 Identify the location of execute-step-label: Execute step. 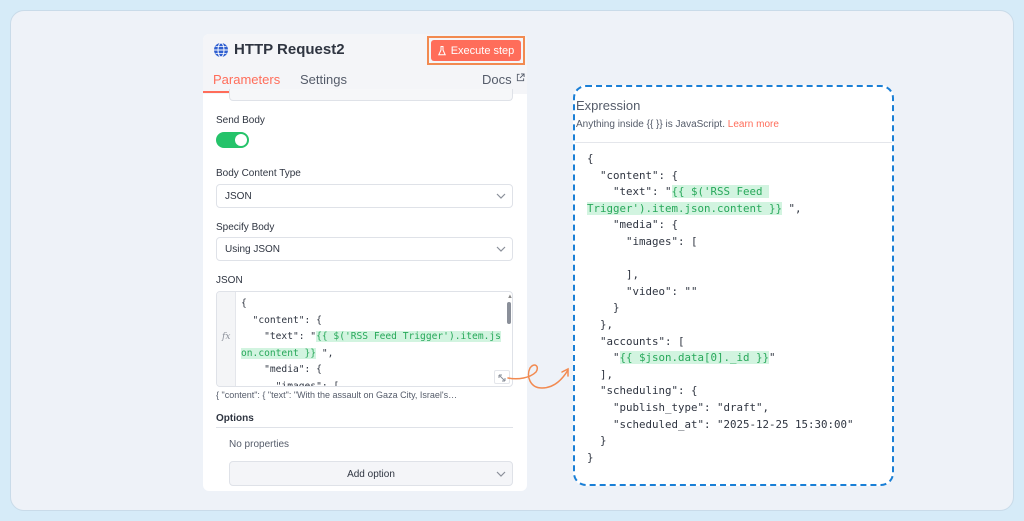
(482, 50).